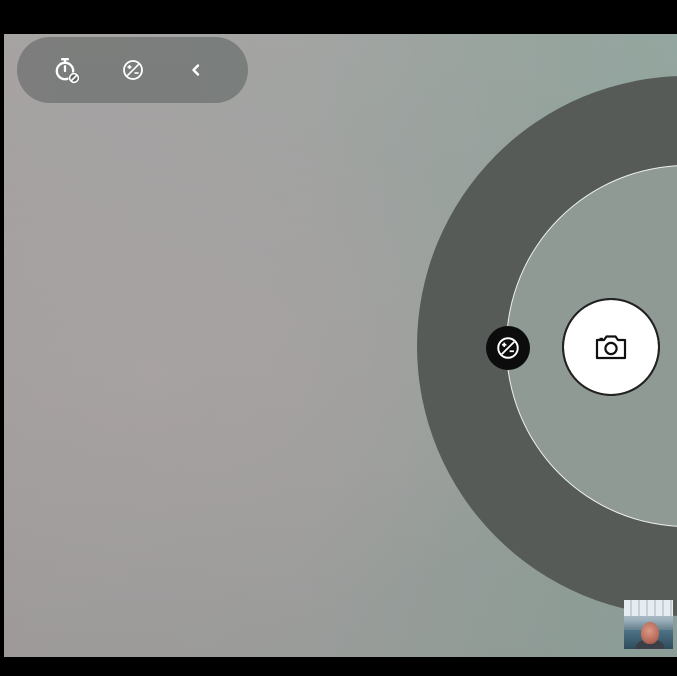 This screenshot has height=676, width=677. I want to click on camera-icon, so click(611, 347).